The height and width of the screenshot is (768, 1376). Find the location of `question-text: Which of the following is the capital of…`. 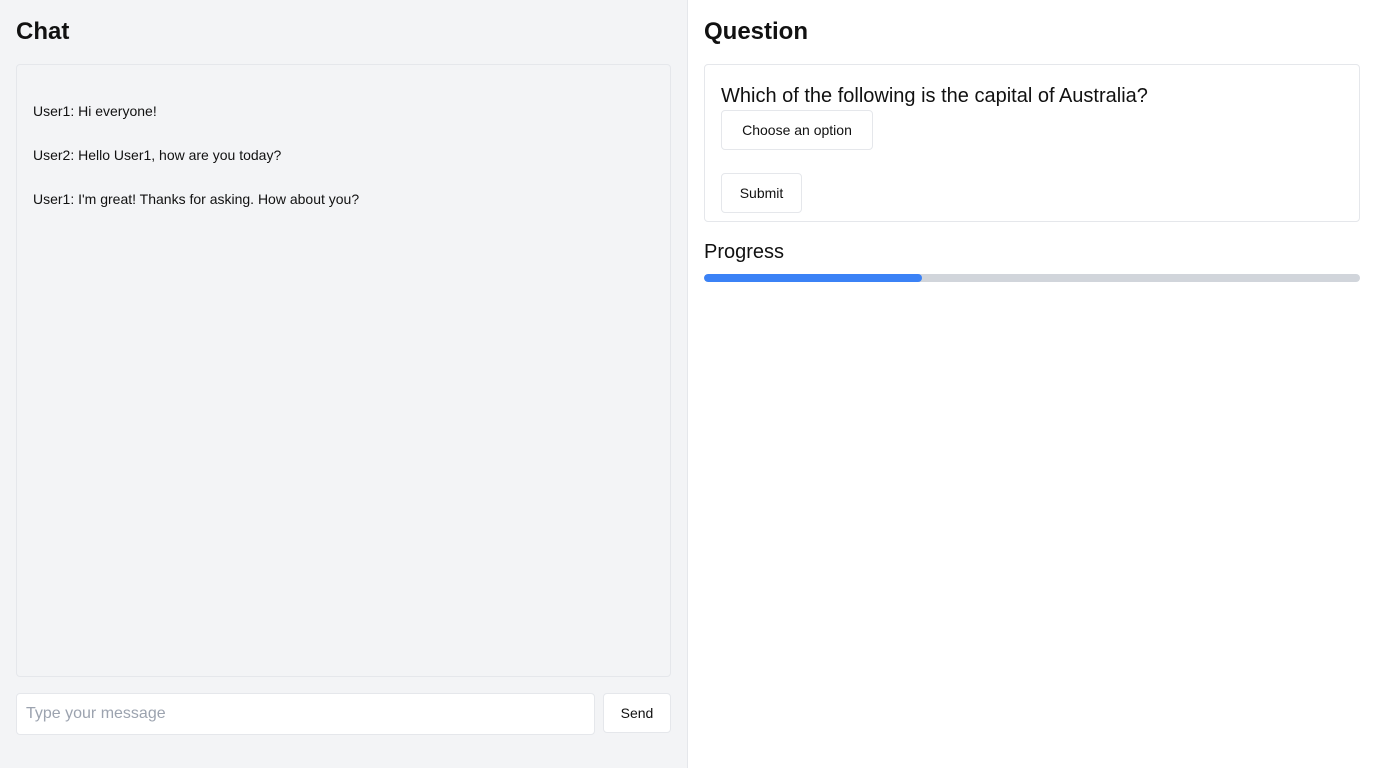

question-text: Which of the following is the capital of… is located at coordinates (934, 96).